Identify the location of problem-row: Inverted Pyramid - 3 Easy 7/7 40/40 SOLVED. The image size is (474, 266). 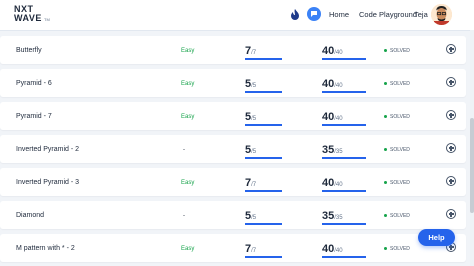
(233, 182).